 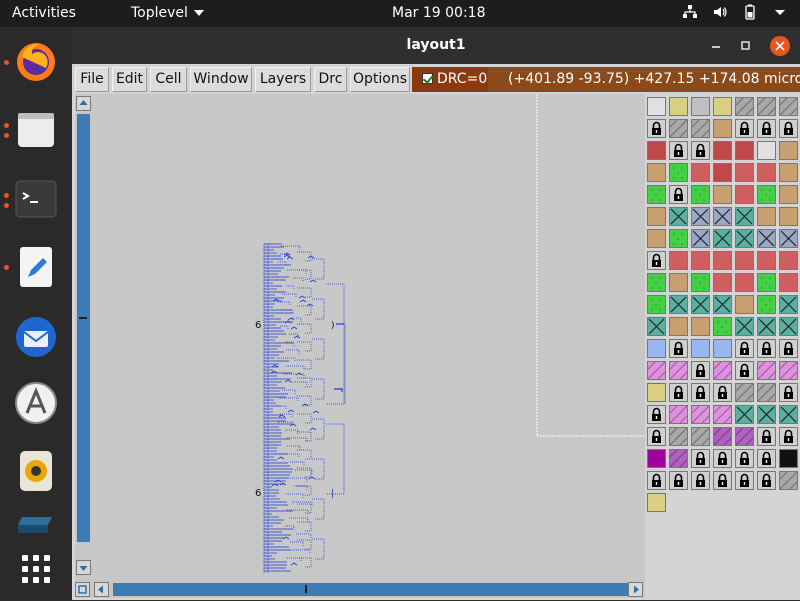 What do you see at coordinates (44, 13) in the screenshot?
I see `activities-button: Activities` at bounding box center [44, 13].